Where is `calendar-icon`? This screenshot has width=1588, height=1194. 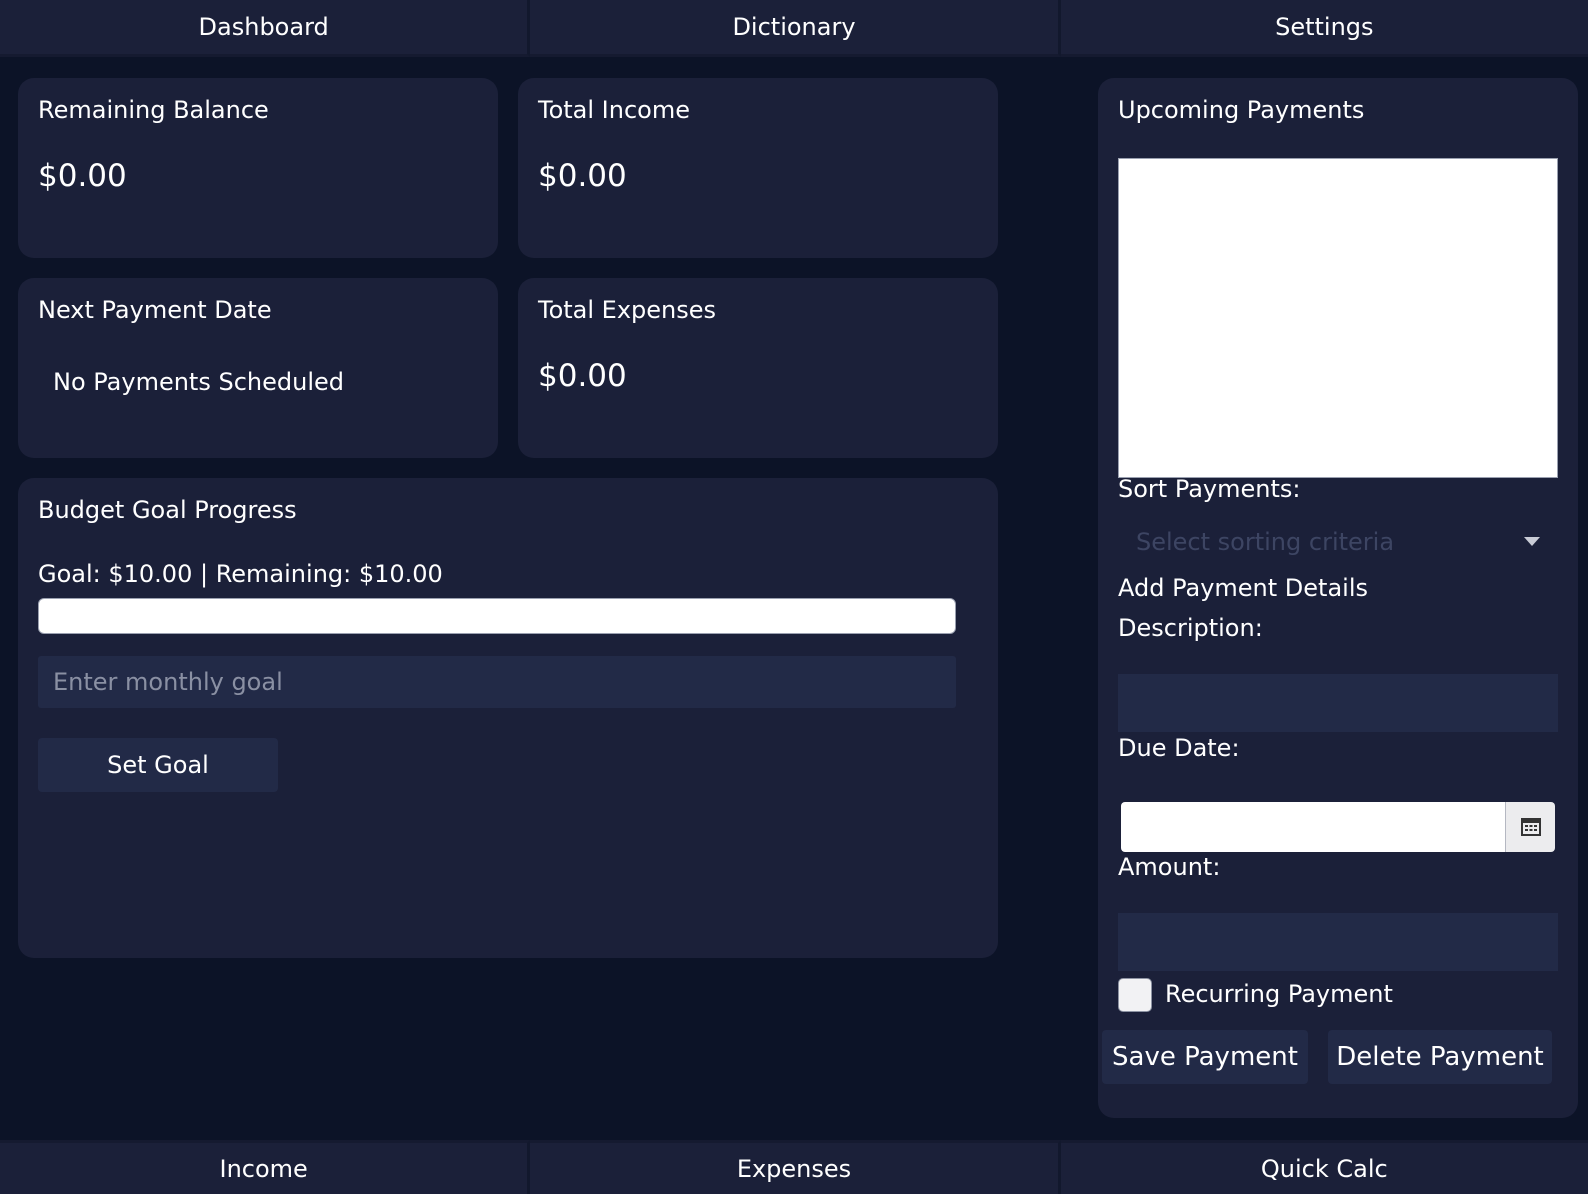
calendar-icon is located at coordinates (1530, 827).